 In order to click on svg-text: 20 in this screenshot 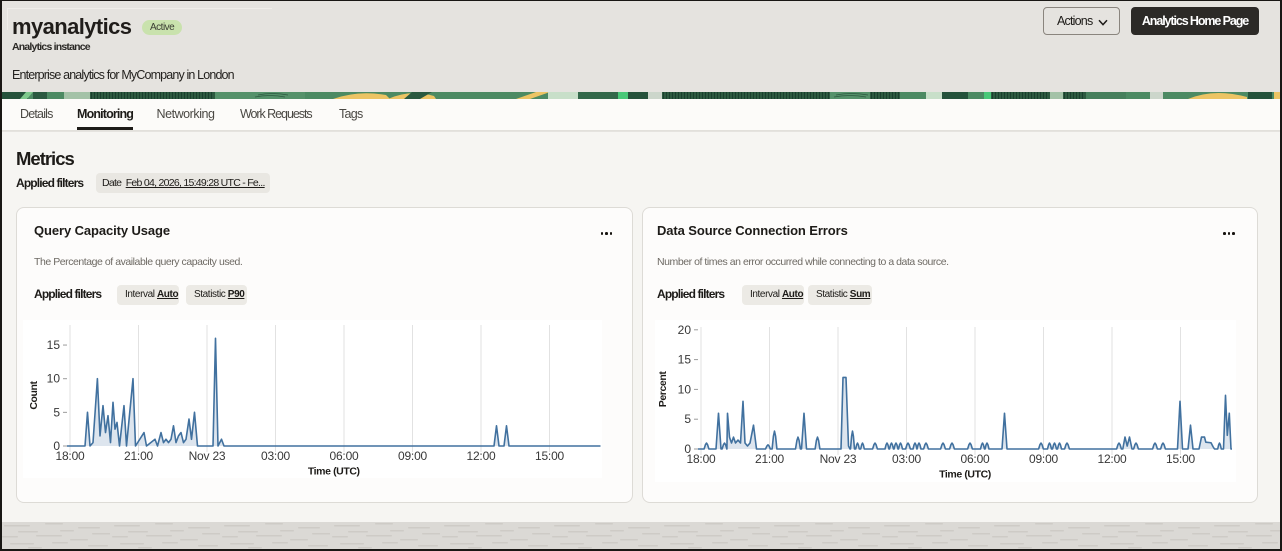, I will do `click(685, 330)`.